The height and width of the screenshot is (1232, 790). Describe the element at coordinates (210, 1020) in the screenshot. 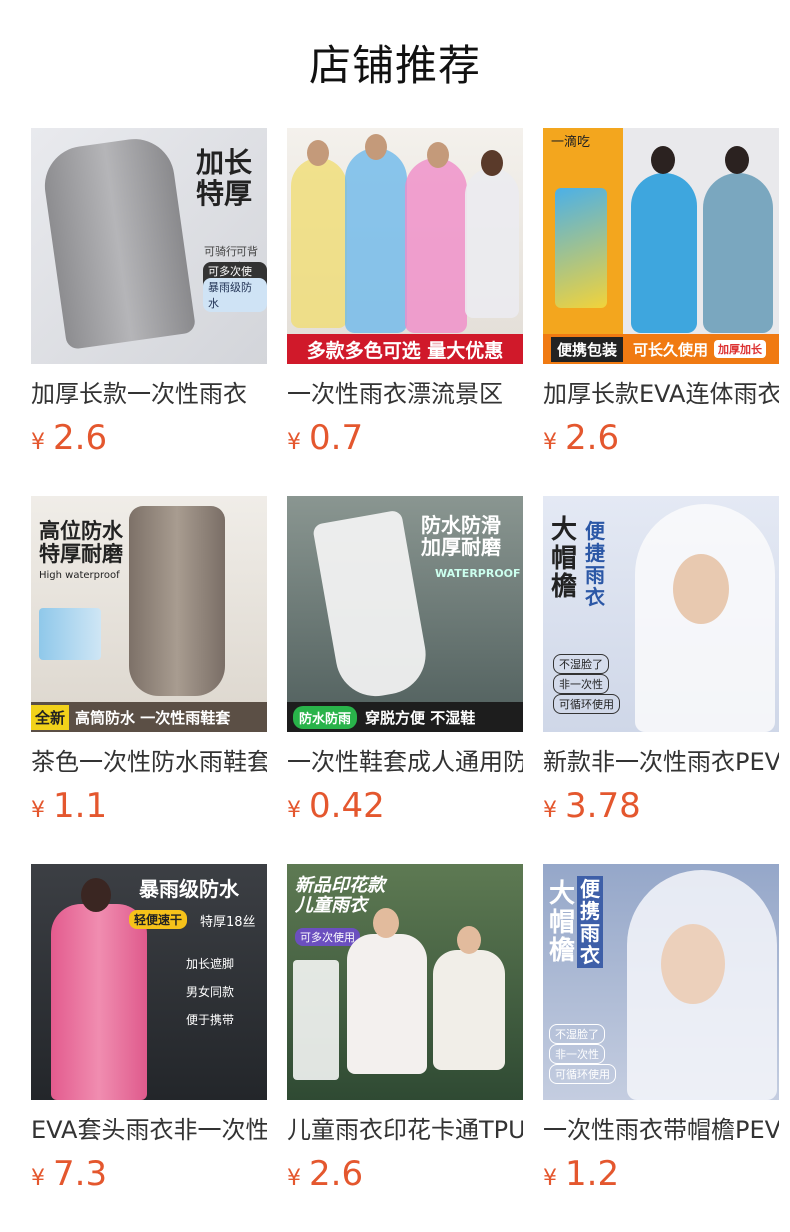

I see `image-list-item: 便于携带` at that location.